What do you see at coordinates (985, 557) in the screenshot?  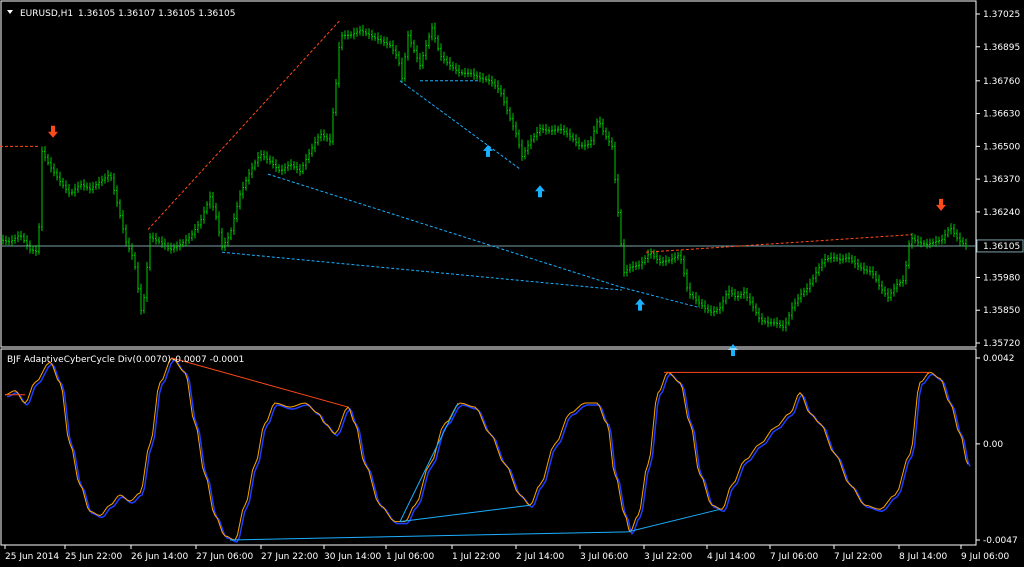 I see `time-tick-label: 9 Jul 06:00` at bounding box center [985, 557].